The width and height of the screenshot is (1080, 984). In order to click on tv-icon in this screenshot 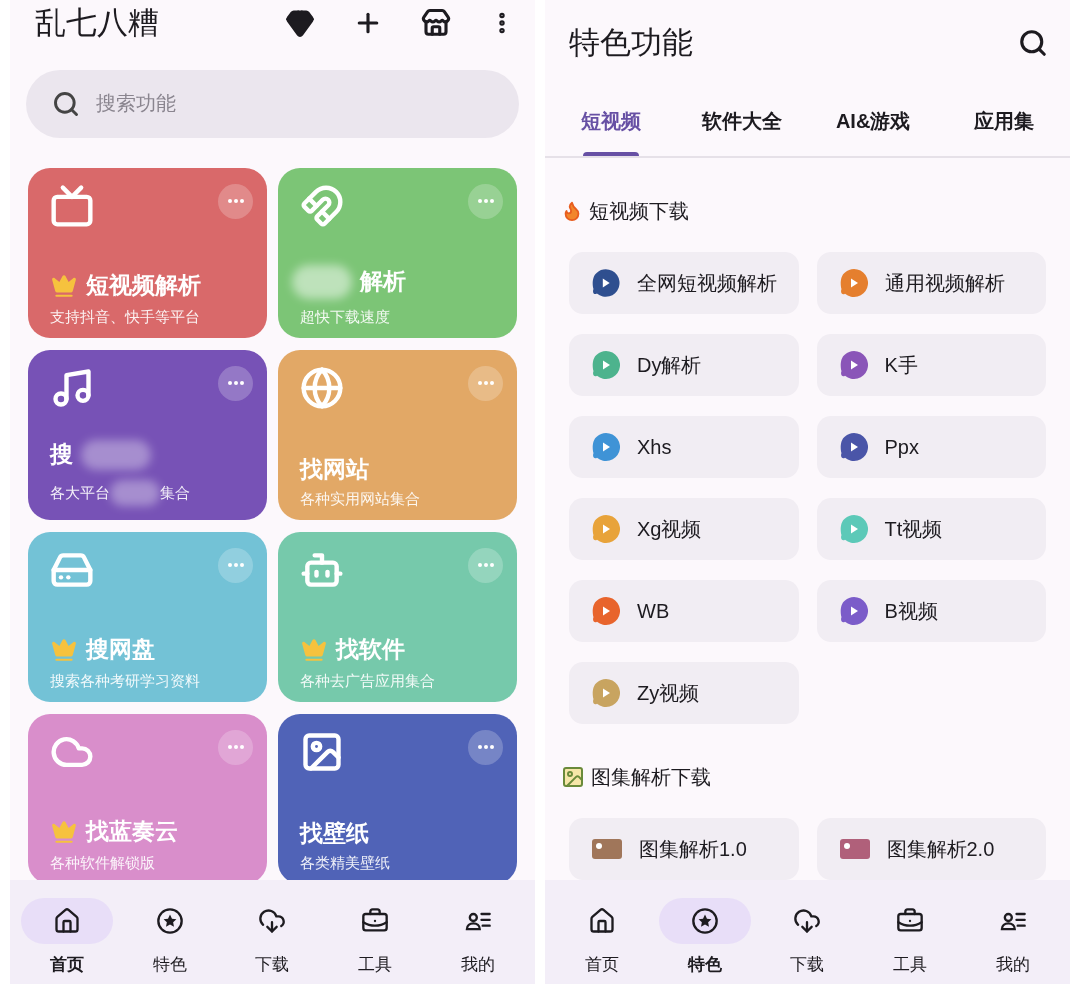, I will do `click(72, 205)`.